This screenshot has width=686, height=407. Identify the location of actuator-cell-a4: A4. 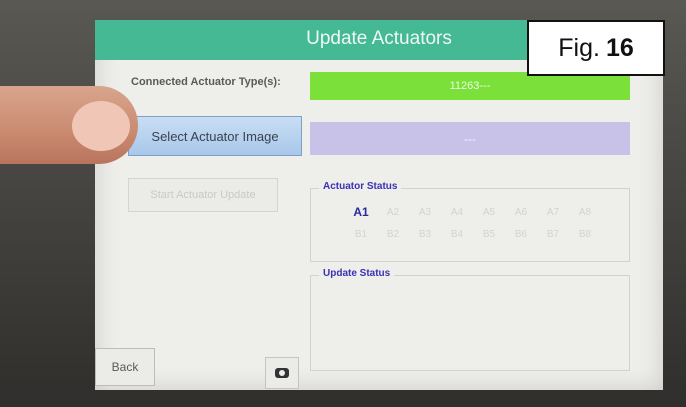
(457, 212).